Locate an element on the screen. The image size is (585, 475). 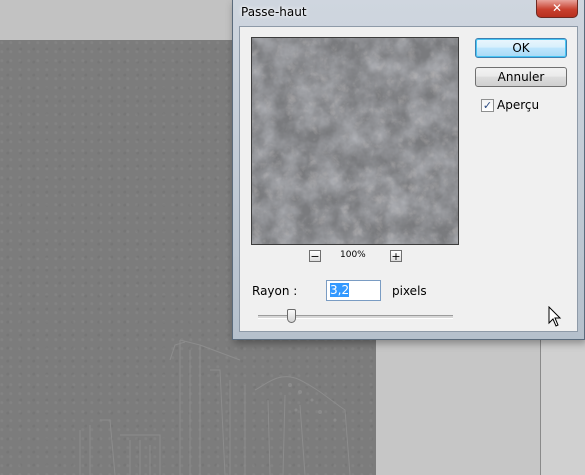
close-button: ✕ is located at coordinates (557, 9).